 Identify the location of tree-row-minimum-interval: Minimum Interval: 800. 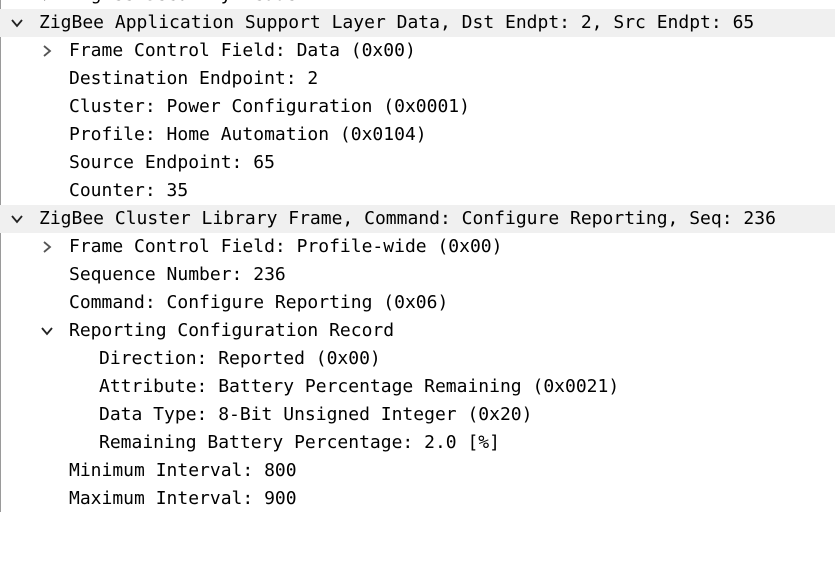
(417, 471).